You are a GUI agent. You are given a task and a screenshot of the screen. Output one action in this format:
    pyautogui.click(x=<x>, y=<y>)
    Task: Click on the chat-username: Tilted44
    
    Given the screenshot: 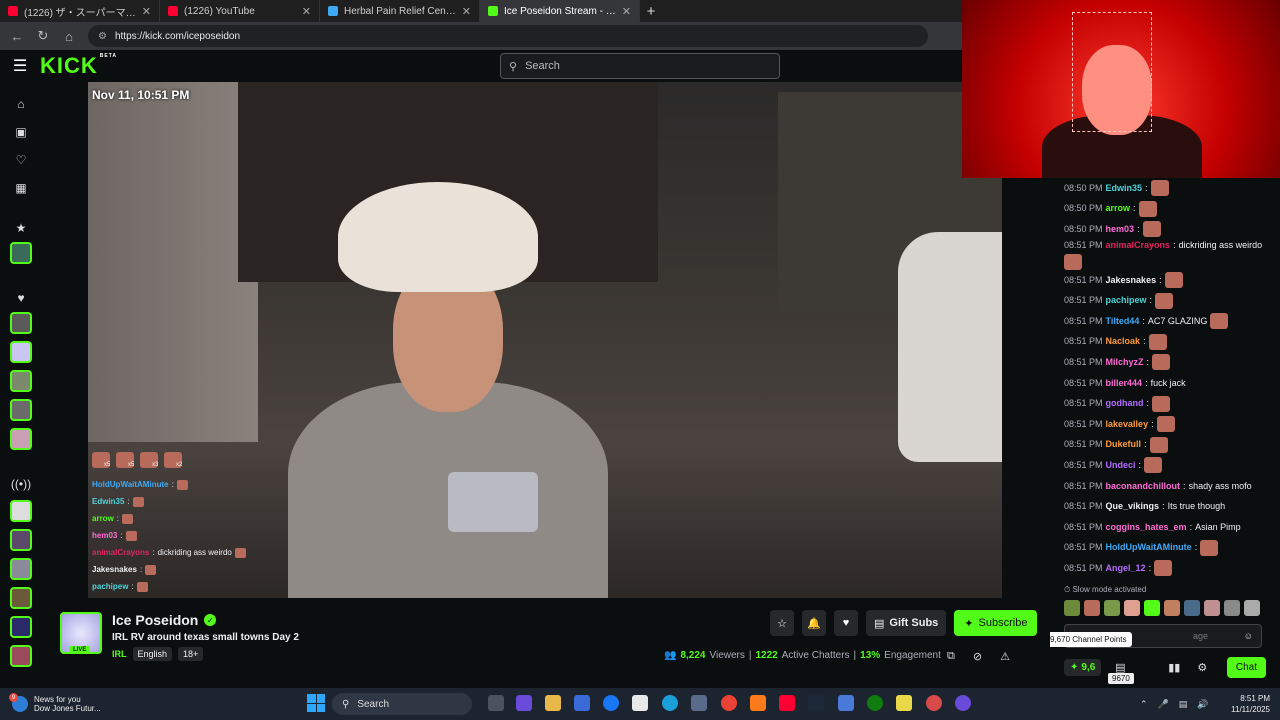 What is the action you would take?
    pyautogui.click(x=1123, y=321)
    